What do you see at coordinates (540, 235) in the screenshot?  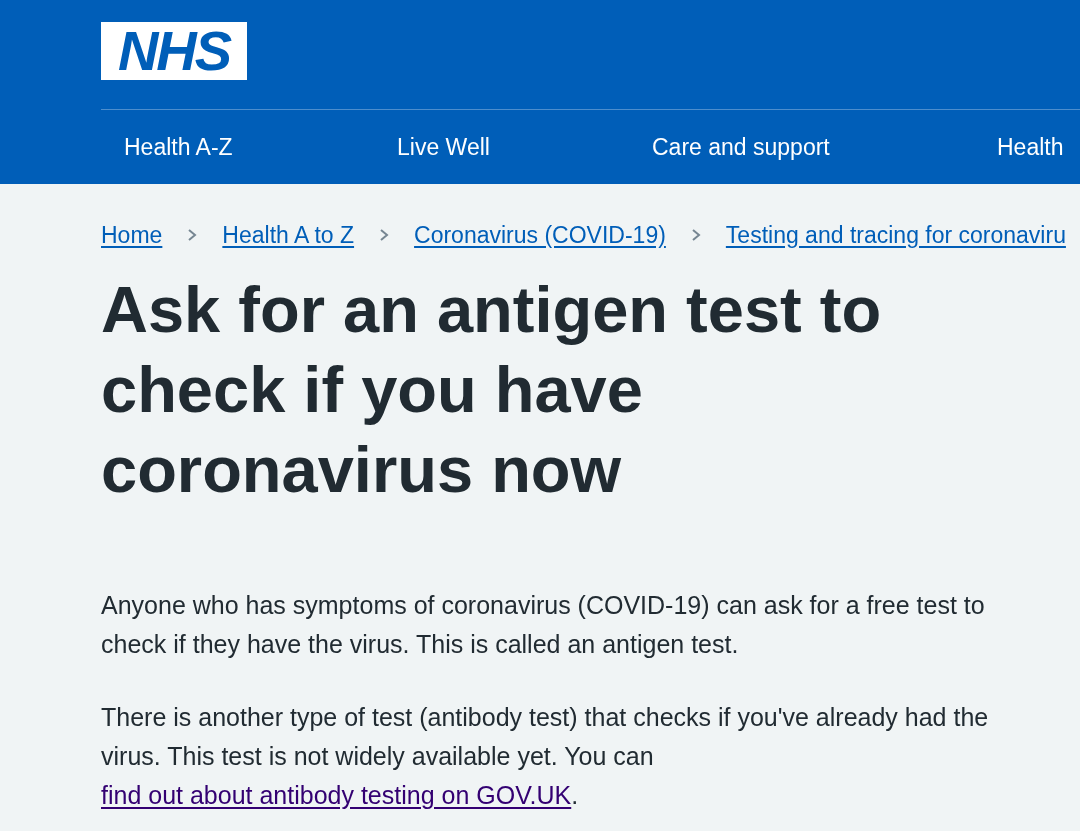 I see `breadcrumb-link: Coronavirus (COVID-19)` at bounding box center [540, 235].